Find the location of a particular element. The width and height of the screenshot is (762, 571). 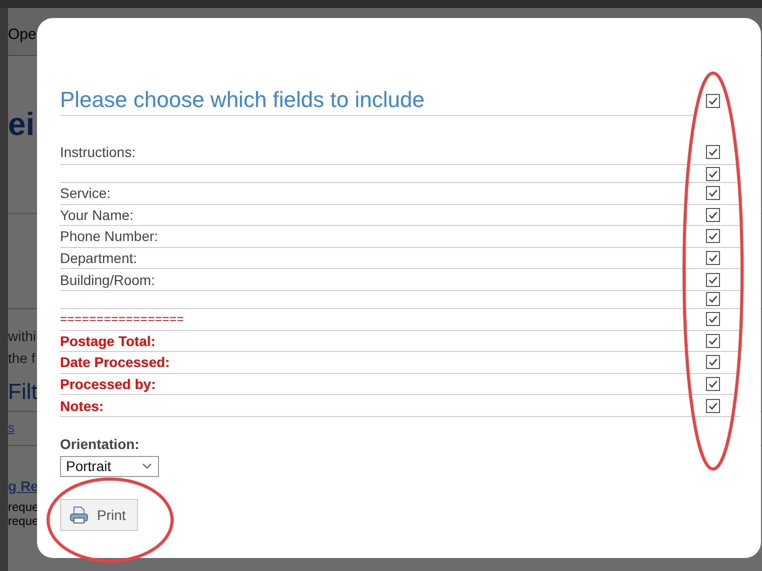

dialog-title: Please choose which fields to include is located at coordinates (378, 101).